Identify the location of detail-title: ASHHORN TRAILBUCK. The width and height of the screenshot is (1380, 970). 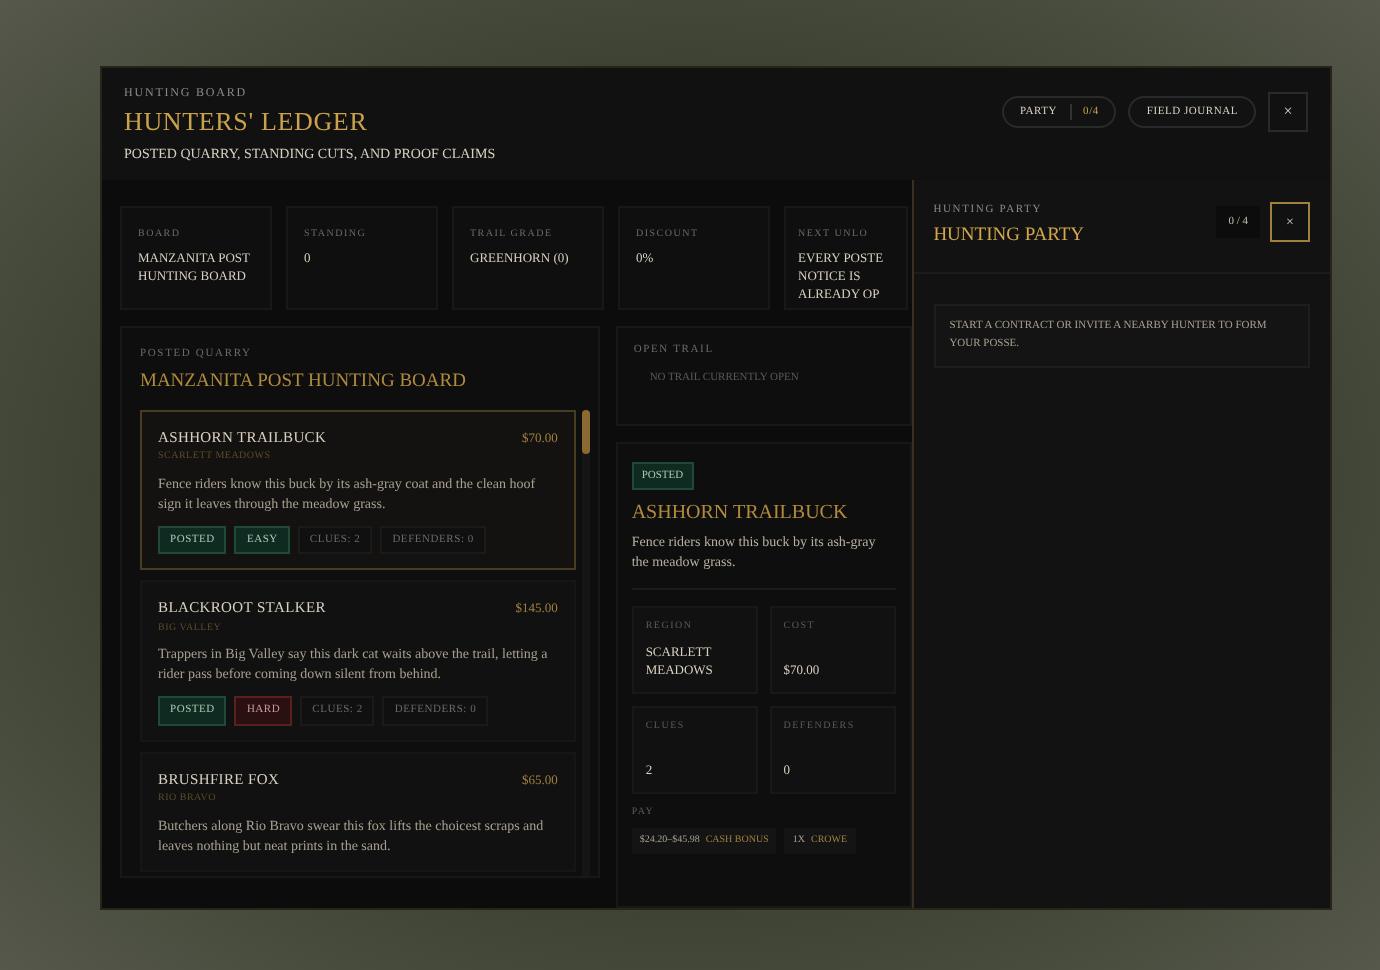
(740, 514).